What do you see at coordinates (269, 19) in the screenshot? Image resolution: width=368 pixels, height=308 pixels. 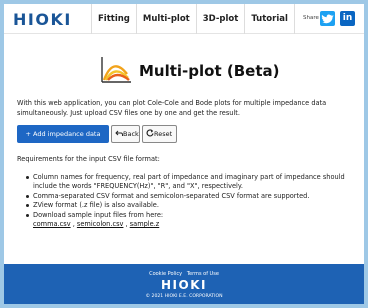 I see `nav-tutorial: Tutorial` at bounding box center [269, 19].